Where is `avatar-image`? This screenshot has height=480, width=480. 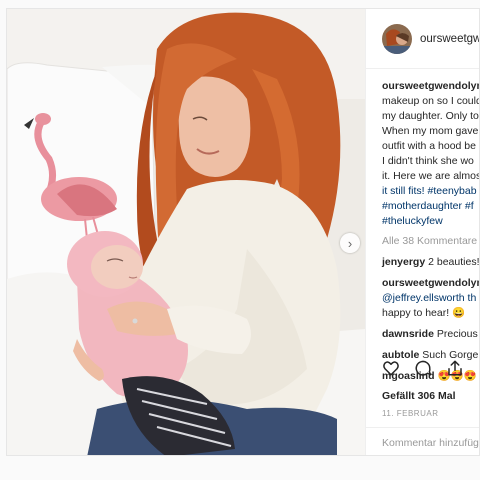
avatar-image is located at coordinates (397, 38).